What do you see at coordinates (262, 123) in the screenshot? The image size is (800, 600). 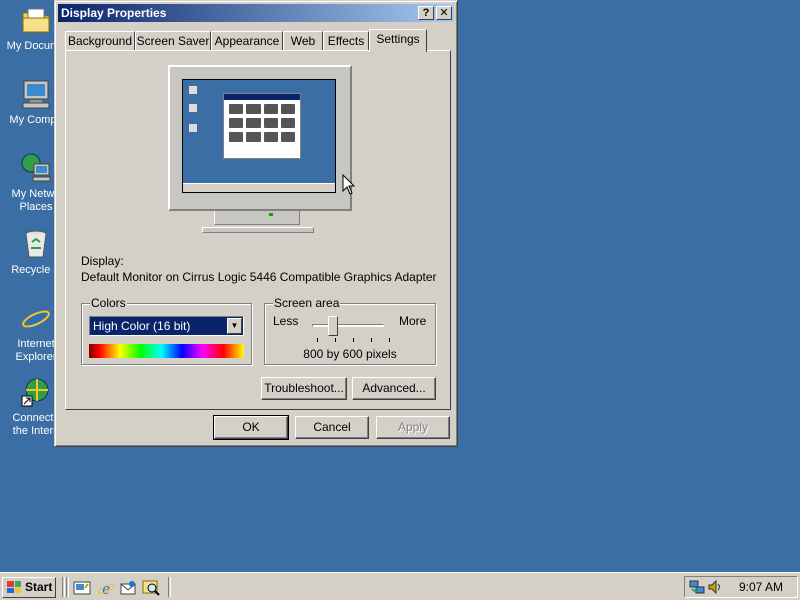 I see `mini-window-icons` at bounding box center [262, 123].